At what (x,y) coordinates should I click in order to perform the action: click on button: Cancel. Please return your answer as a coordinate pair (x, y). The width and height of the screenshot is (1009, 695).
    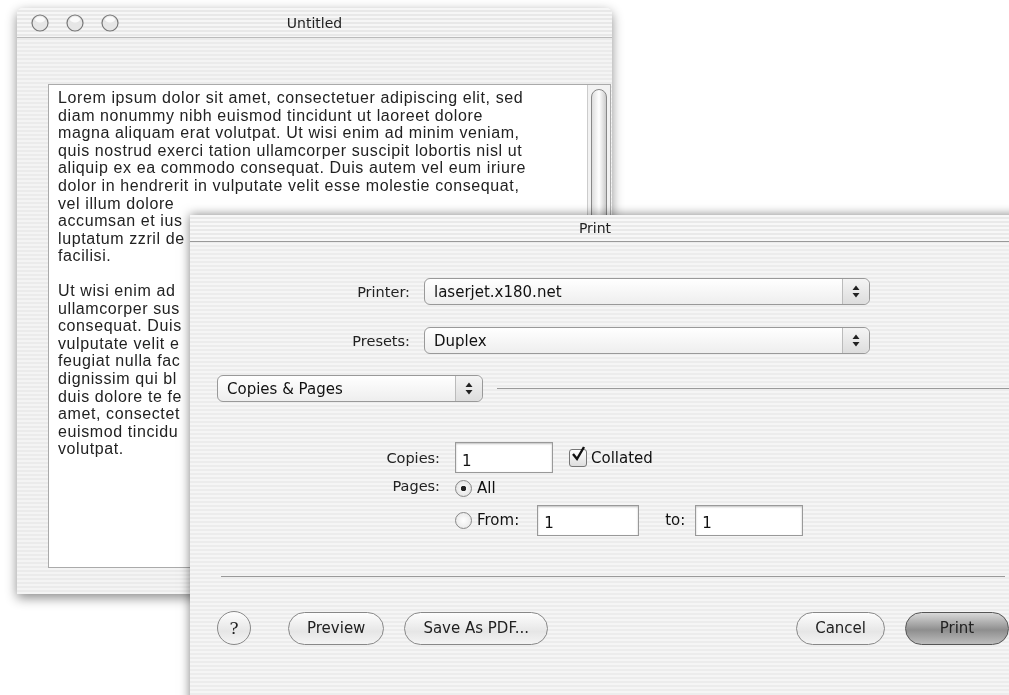
    Looking at the image, I should click on (840, 628).